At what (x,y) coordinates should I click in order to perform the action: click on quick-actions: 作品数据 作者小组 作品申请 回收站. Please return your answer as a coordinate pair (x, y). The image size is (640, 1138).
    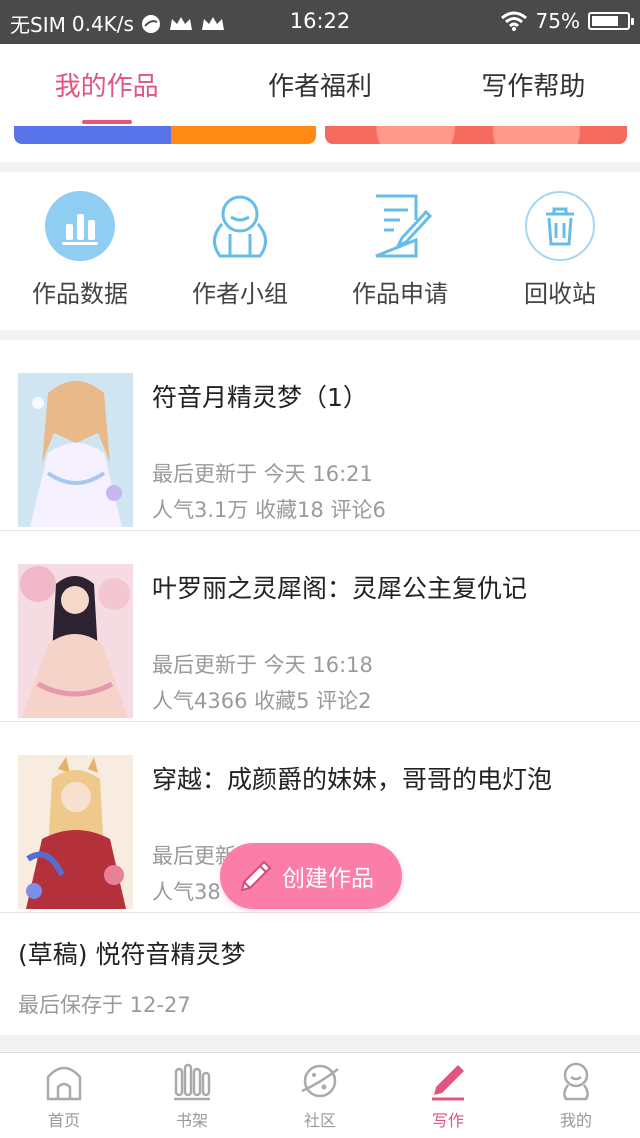
    Looking at the image, I should click on (320, 251).